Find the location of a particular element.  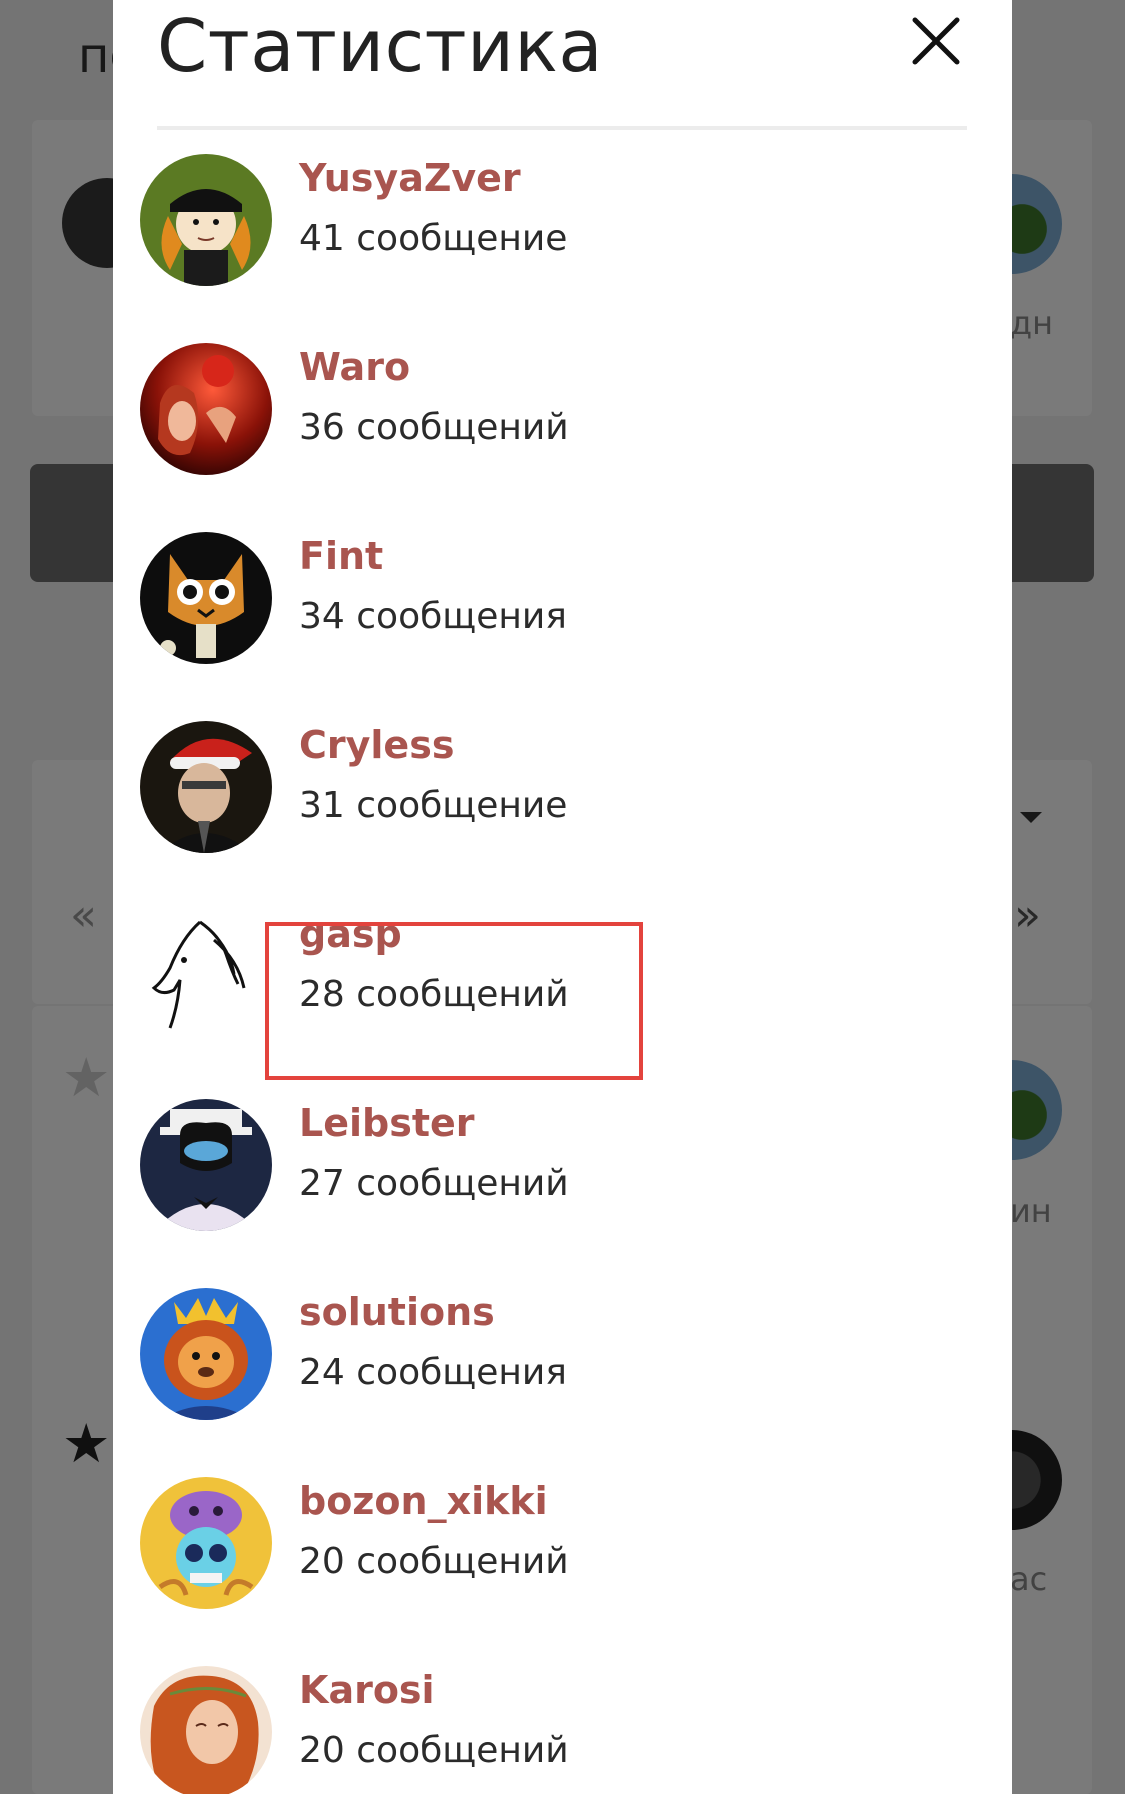

username: gasp is located at coordinates (350, 934).